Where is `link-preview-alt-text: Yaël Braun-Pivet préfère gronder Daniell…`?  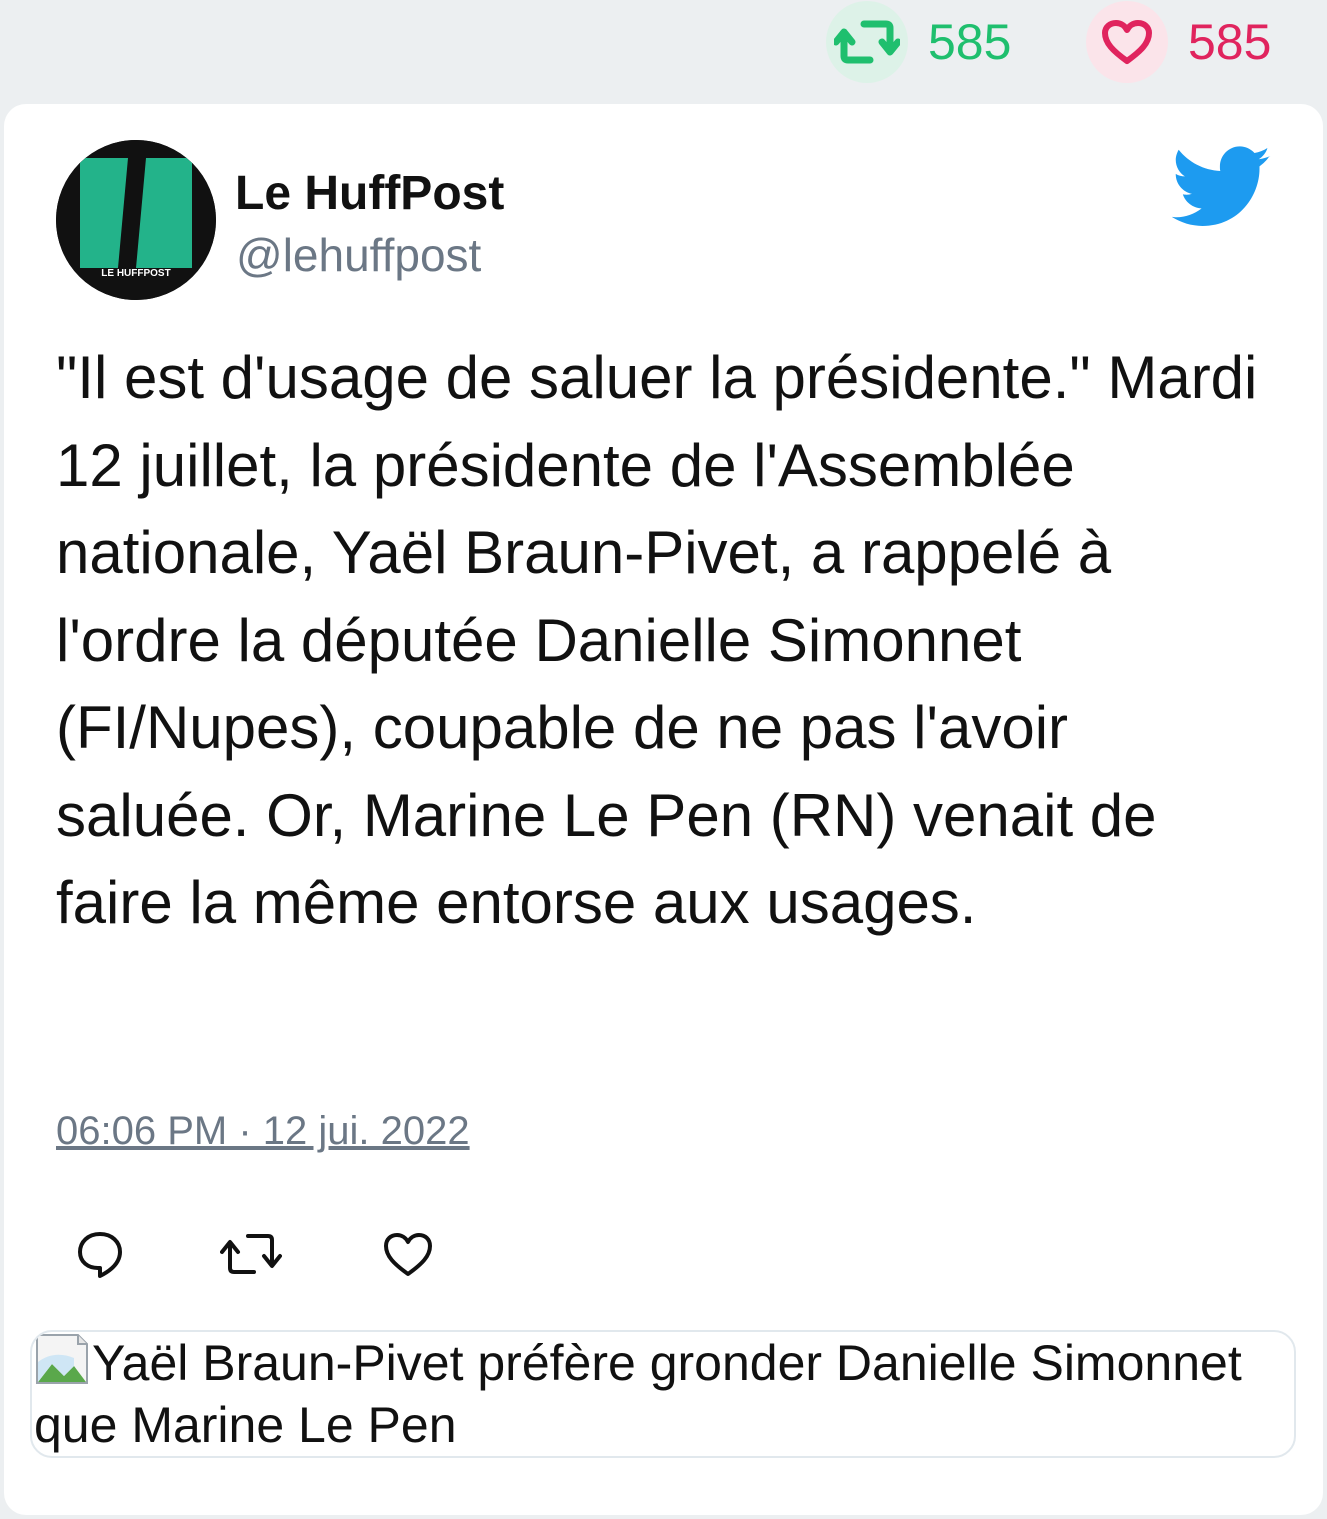 link-preview-alt-text: Yaël Braun-Pivet préfère gronder Daniell… is located at coordinates (638, 1394).